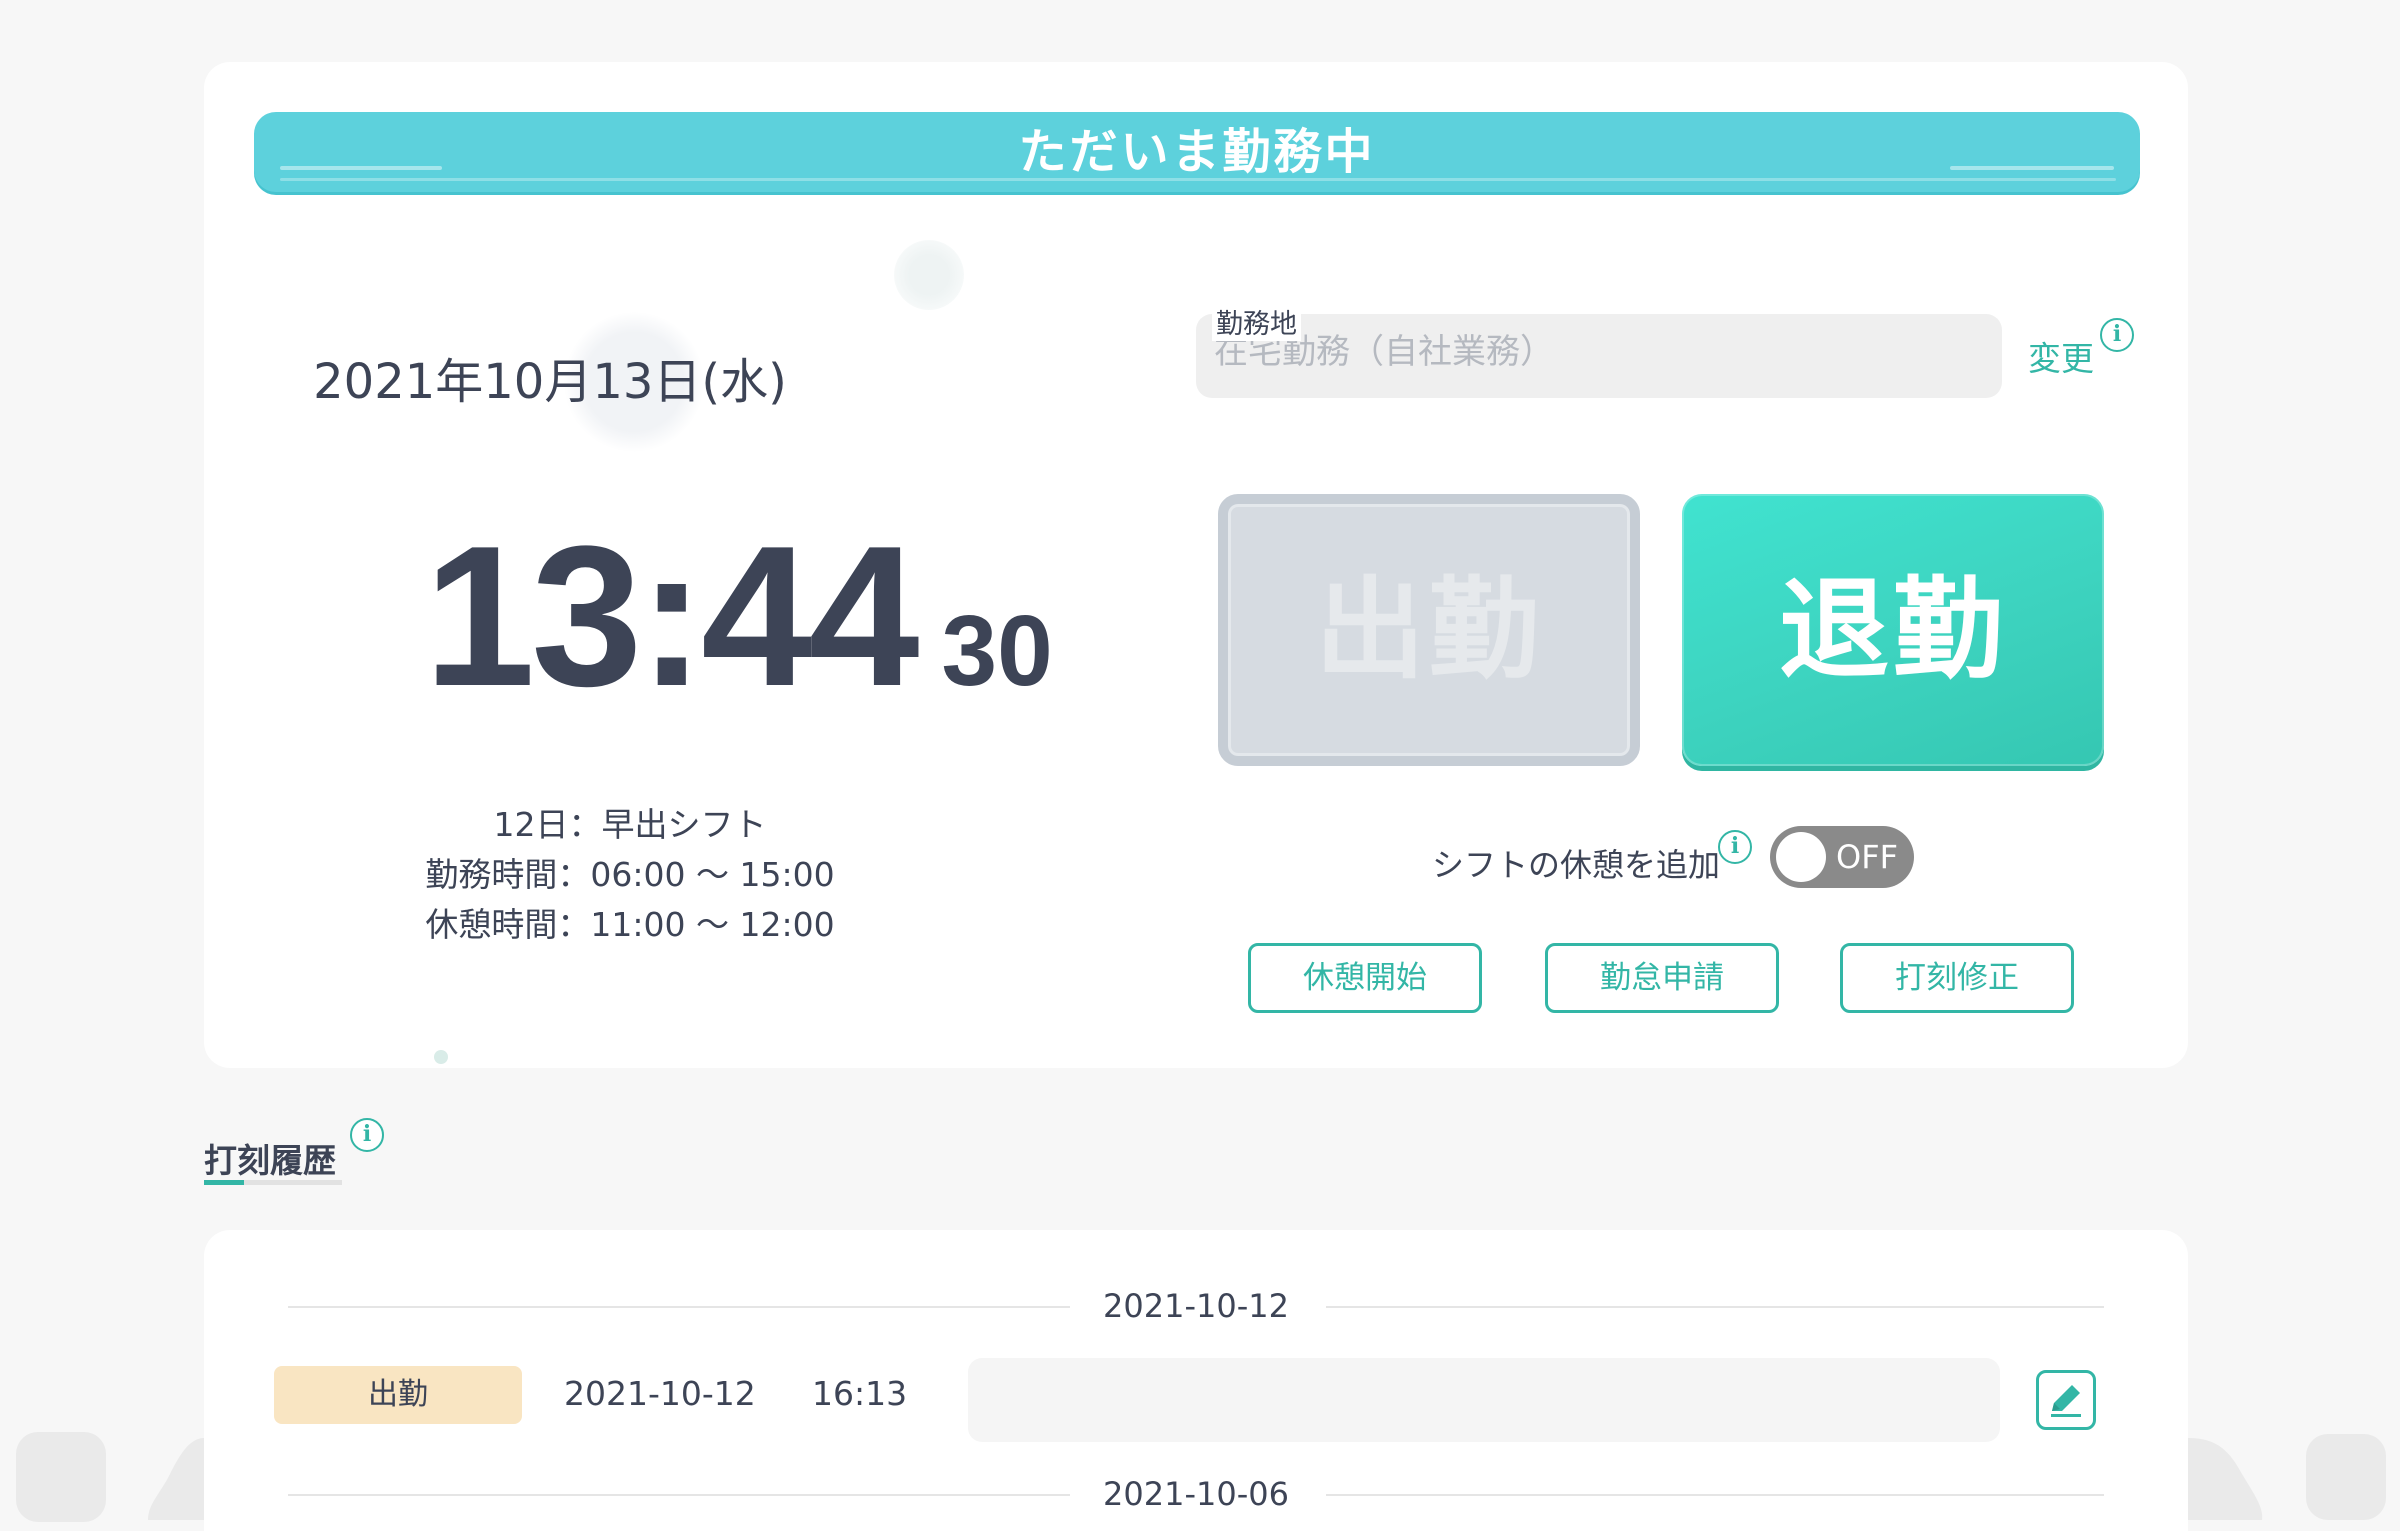 Image resolution: width=2400 pixels, height=1531 pixels. I want to click on status-title: ただいま勤務中, so click(1197, 152).